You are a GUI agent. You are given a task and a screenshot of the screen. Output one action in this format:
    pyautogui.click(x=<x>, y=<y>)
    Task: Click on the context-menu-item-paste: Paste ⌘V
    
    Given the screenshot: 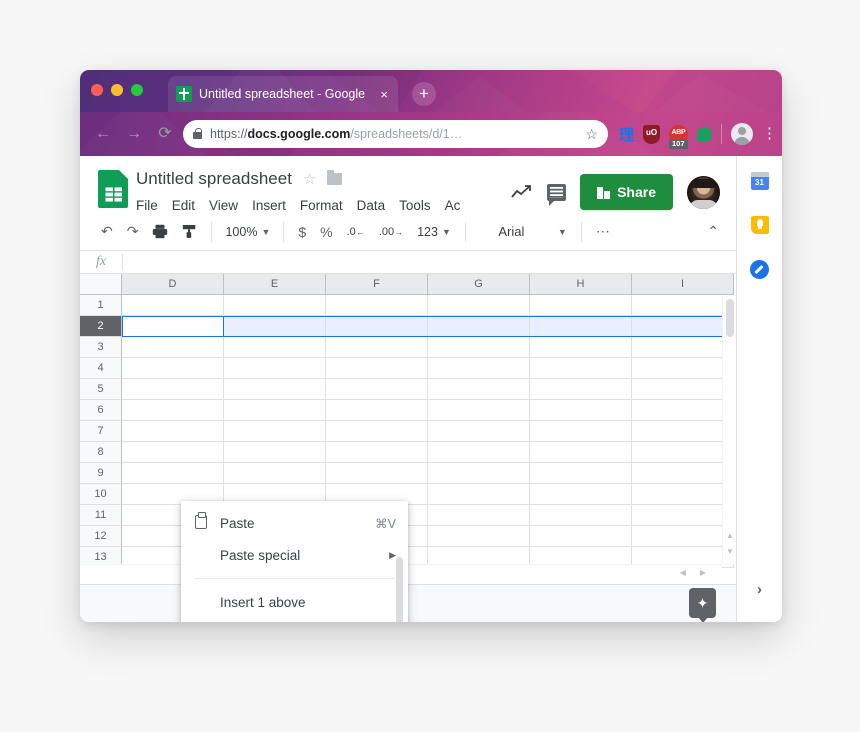 What is the action you would take?
    pyautogui.click(x=294, y=523)
    